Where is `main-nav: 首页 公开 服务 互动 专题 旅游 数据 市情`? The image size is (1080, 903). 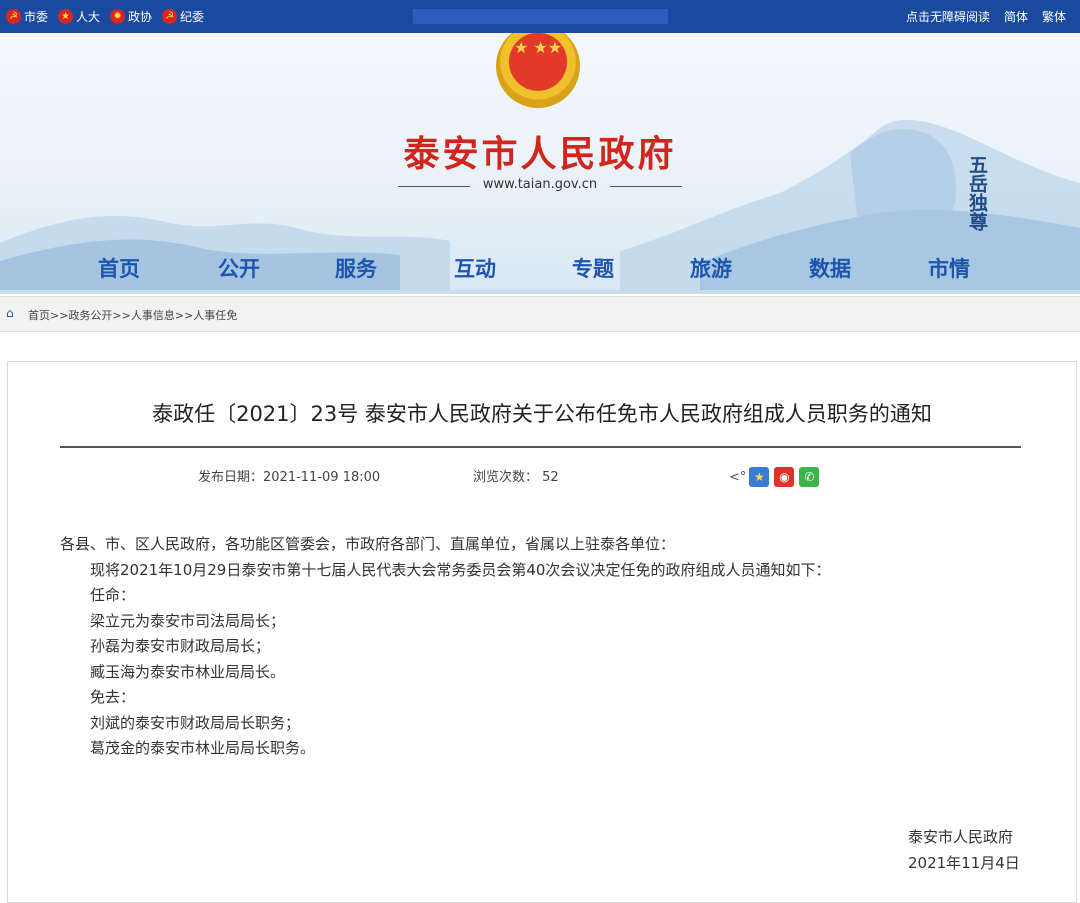
main-nav: 首页 公开 服务 互动 专题 旅游 数据 市情 is located at coordinates (540, 273).